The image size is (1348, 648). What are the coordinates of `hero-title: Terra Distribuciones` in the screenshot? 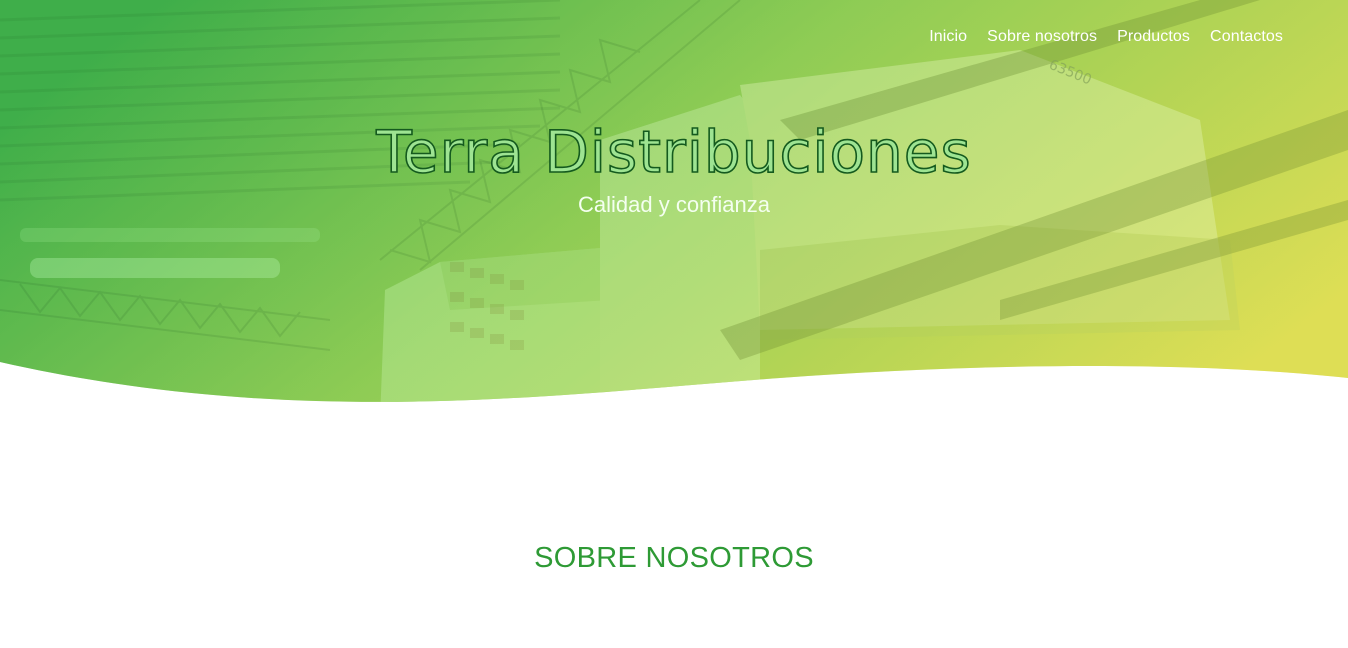 It's located at (674, 152).